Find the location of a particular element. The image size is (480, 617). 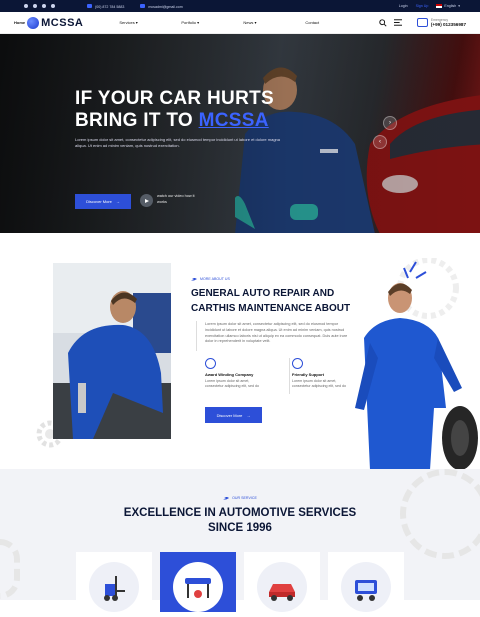

hero-discover-button: Discover More → is located at coordinates (103, 201).